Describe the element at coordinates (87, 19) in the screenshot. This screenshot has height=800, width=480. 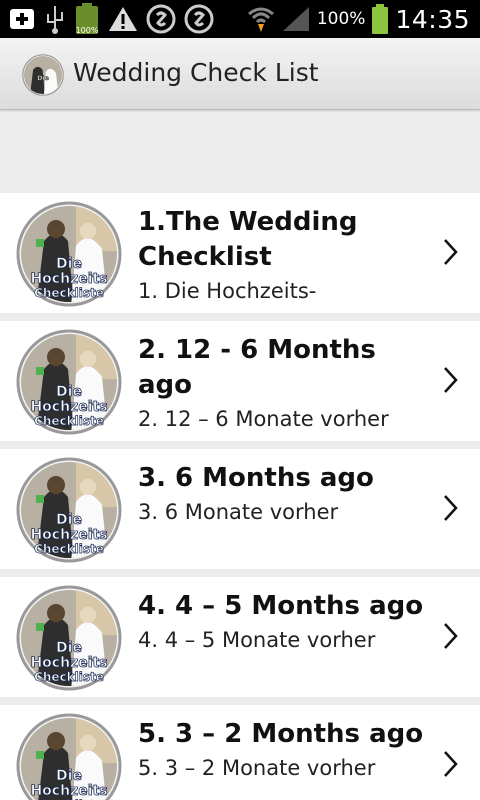
I see `battery-saver-icon: 100%` at that location.